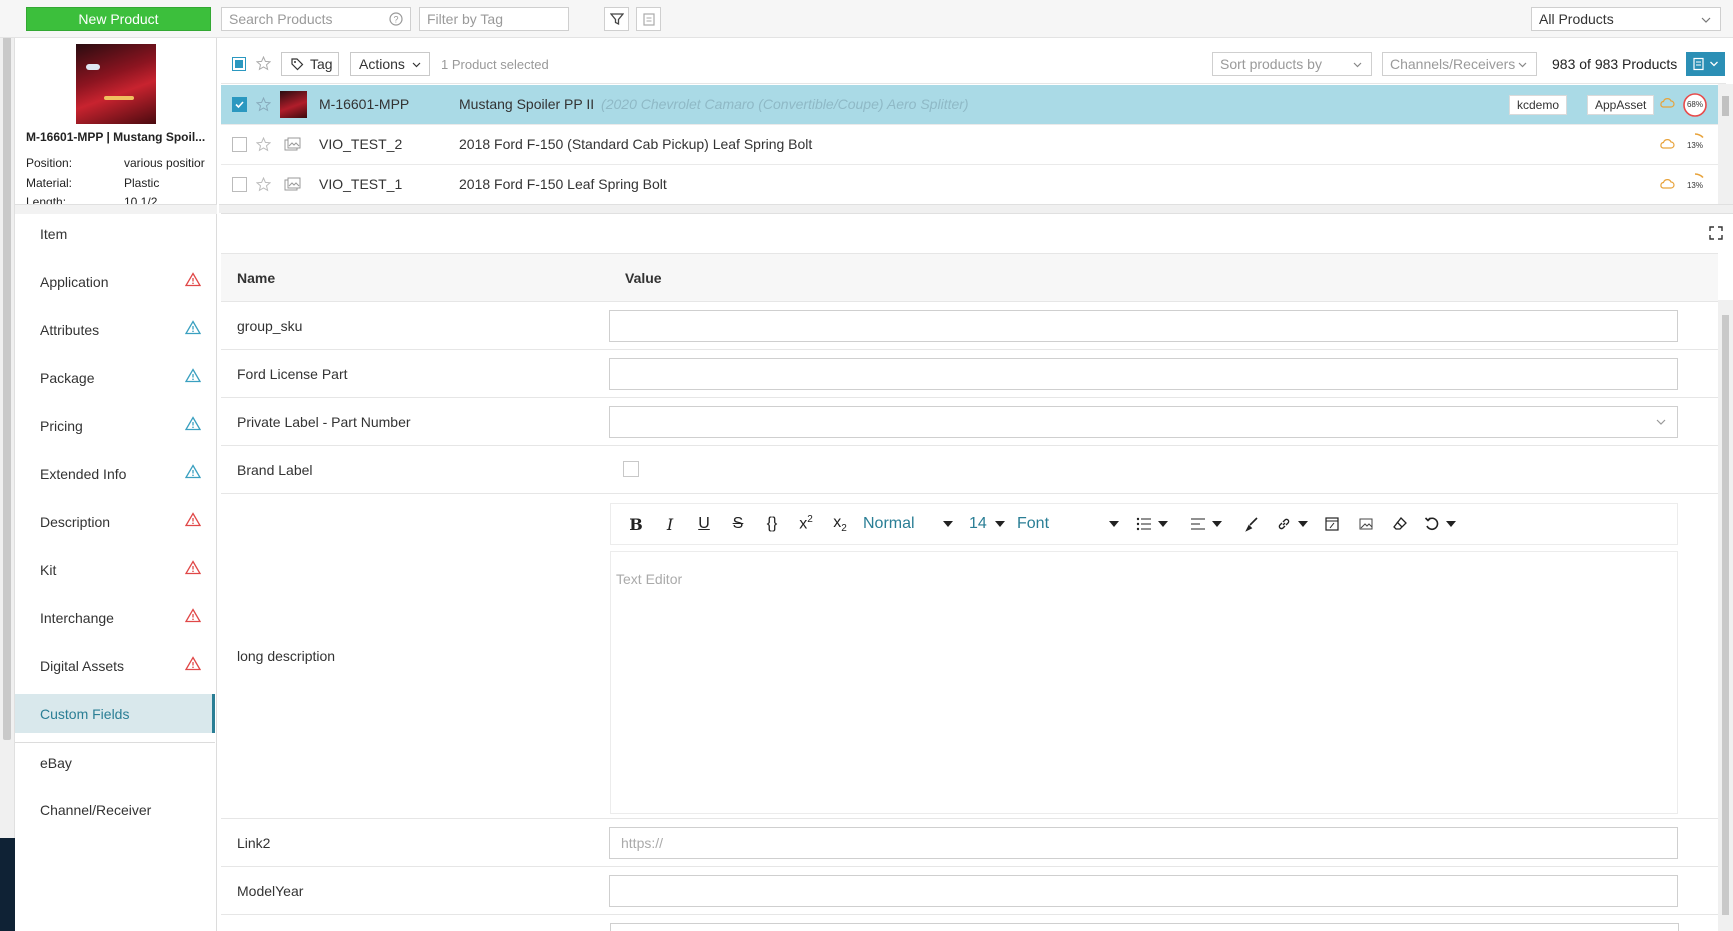  Describe the element at coordinates (46, 199) in the screenshot. I see `spec-label: Length:` at that location.